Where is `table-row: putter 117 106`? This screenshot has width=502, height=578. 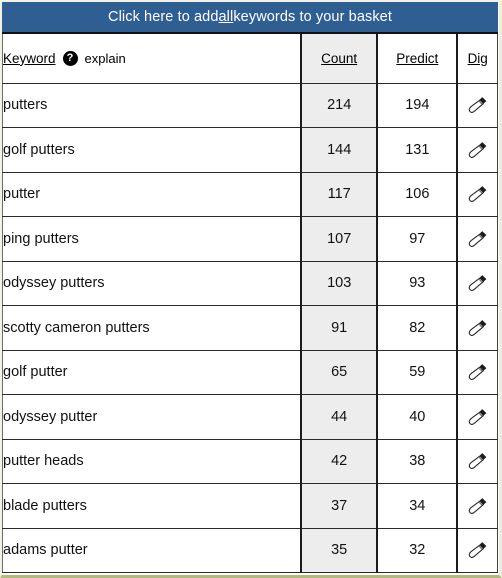 table-row: putter 117 106 is located at coordinates (250, 194).